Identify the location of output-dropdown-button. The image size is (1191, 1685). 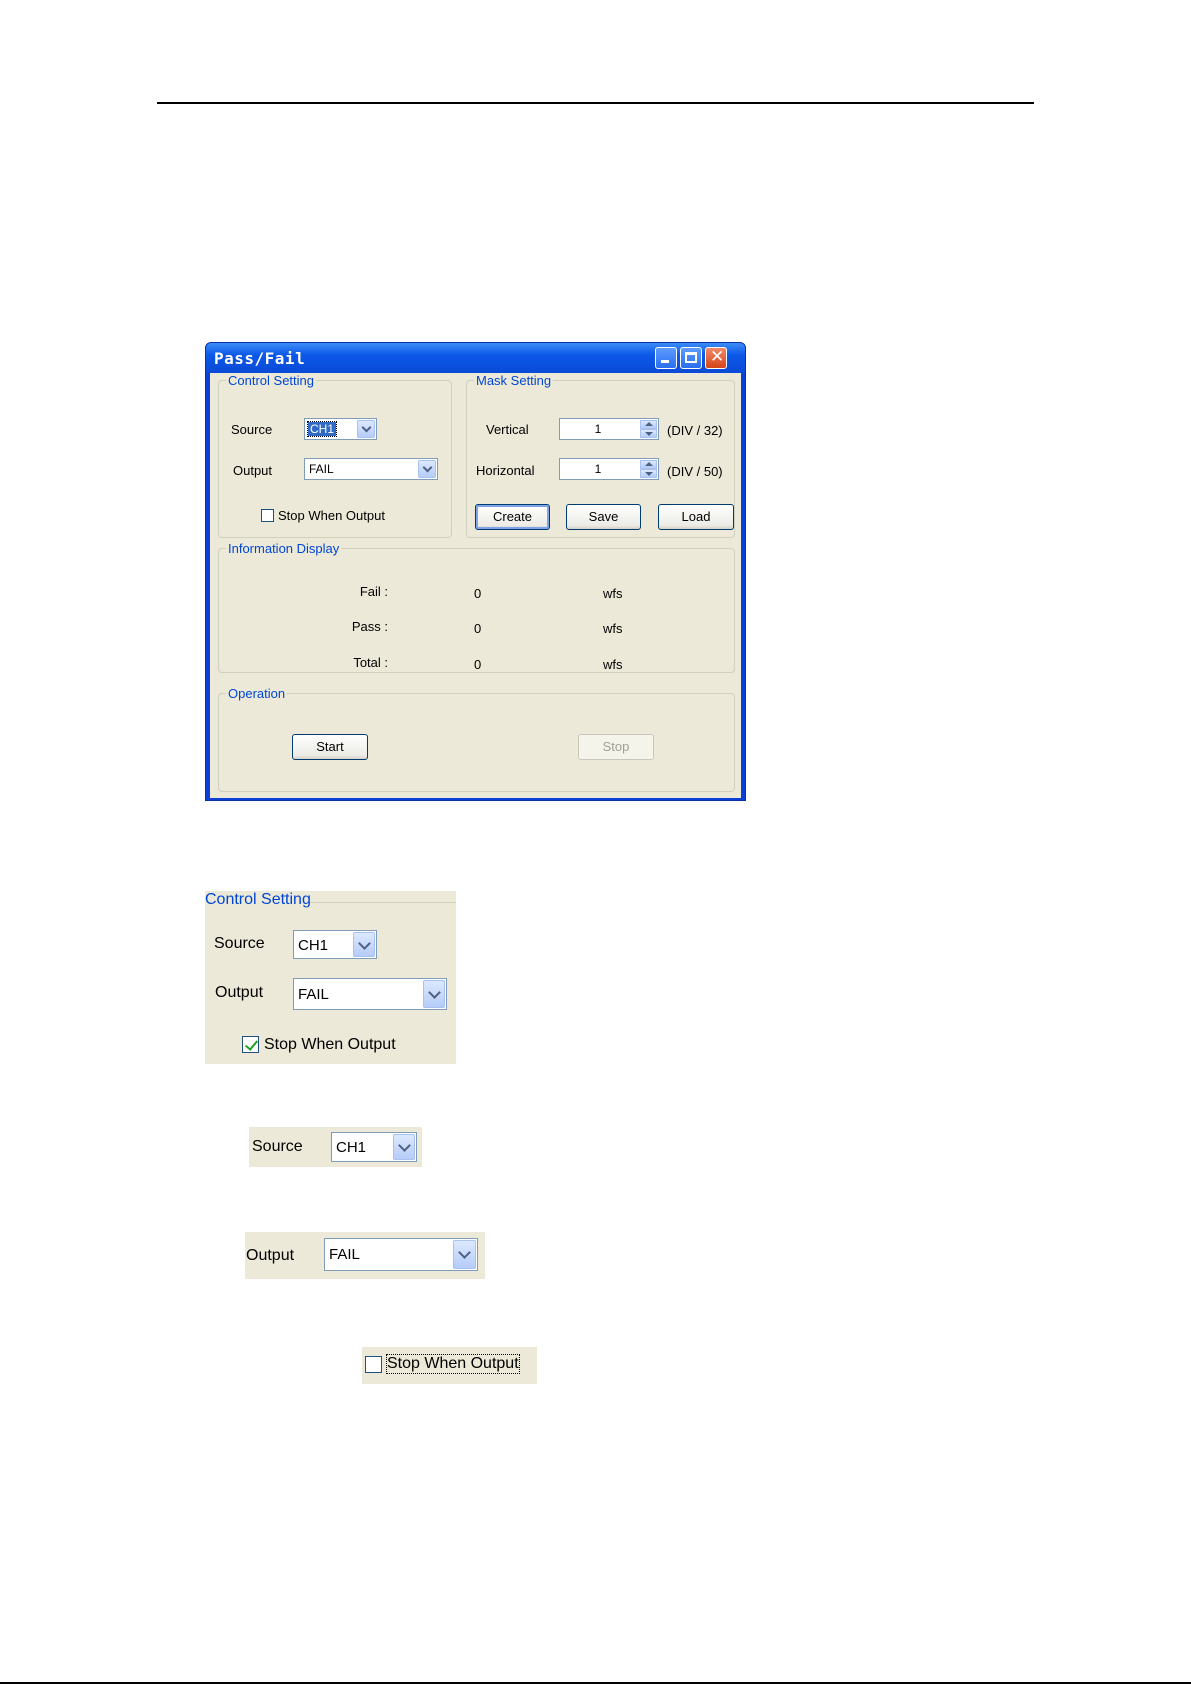
(427, 469).